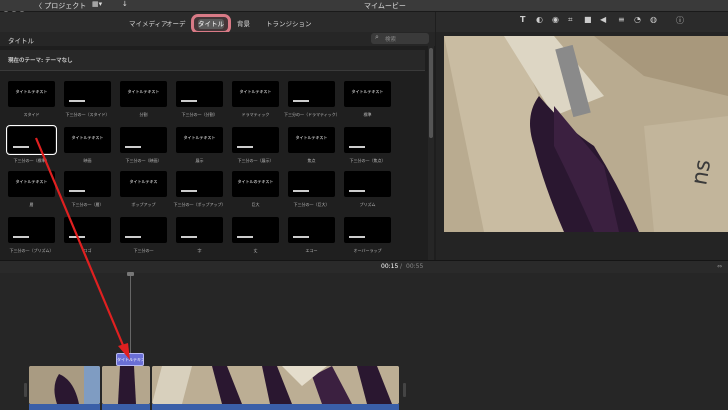  Describe the element at coordinates (124, 351) in the screenshot. I see `drag-arrow-head` at that location.